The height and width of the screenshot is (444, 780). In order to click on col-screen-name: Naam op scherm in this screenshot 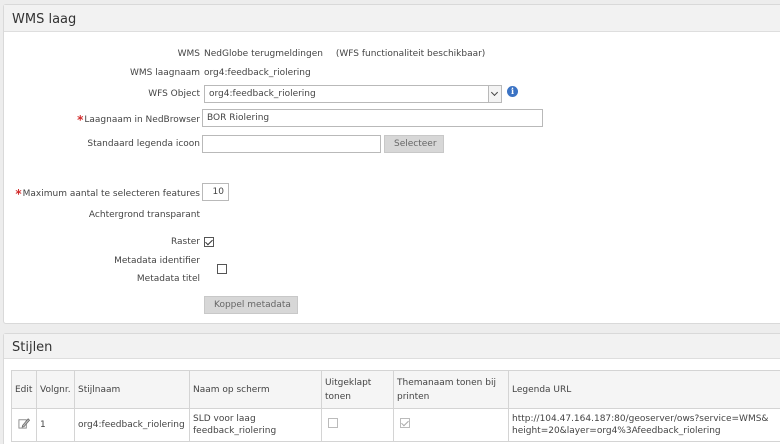, I will do `click(255, 389)`.